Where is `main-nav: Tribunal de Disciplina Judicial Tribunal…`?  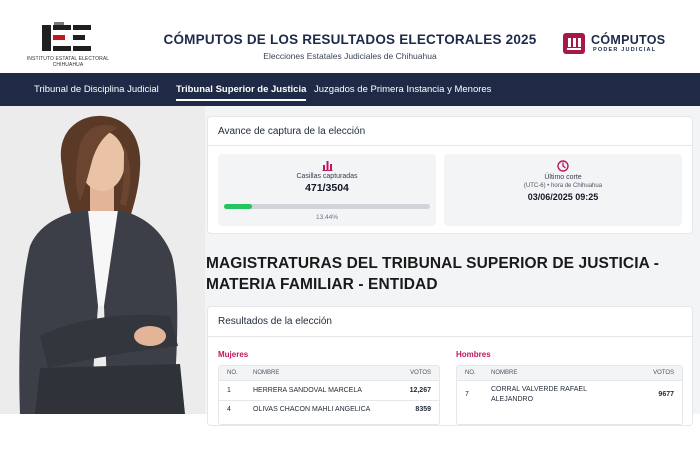 main-nav: Tribunal de Disciplina Judicial Tribunal… is located at coordinates (350, 89).